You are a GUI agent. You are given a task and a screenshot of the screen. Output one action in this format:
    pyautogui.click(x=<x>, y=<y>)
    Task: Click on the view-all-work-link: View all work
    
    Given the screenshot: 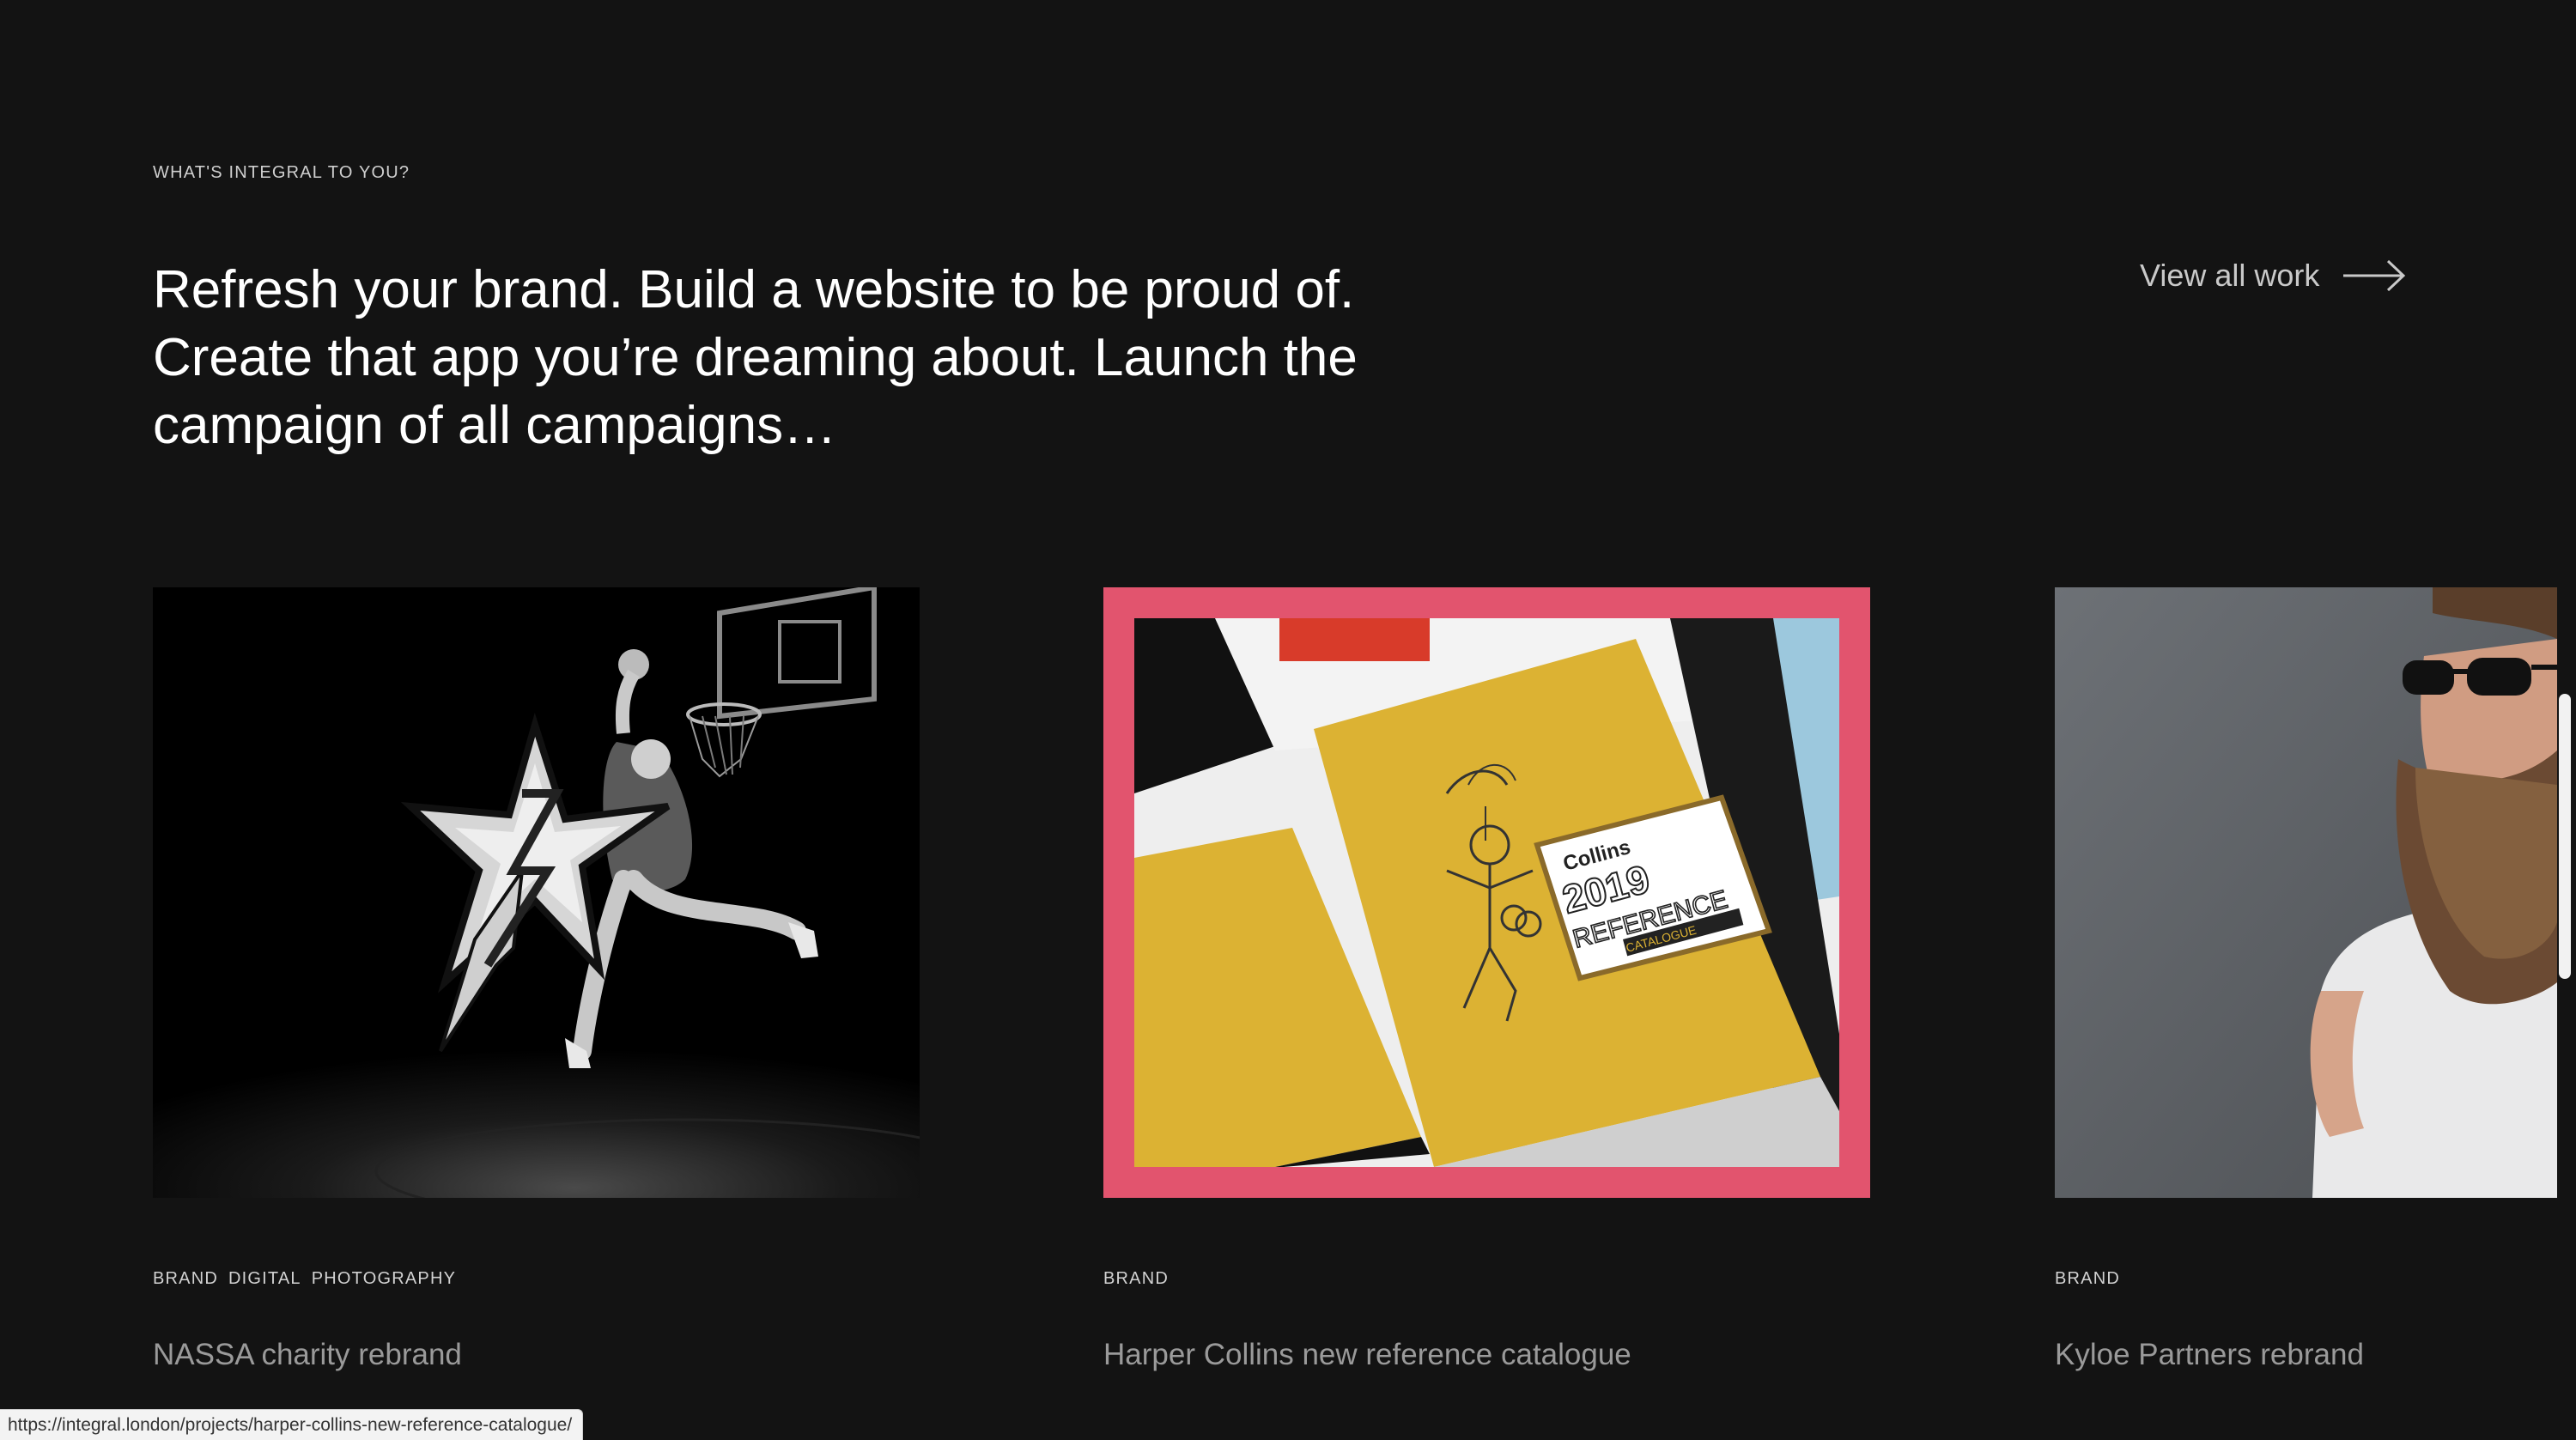 What is the action you would take?
    pyautogui.click(x=2273, y=276)
    